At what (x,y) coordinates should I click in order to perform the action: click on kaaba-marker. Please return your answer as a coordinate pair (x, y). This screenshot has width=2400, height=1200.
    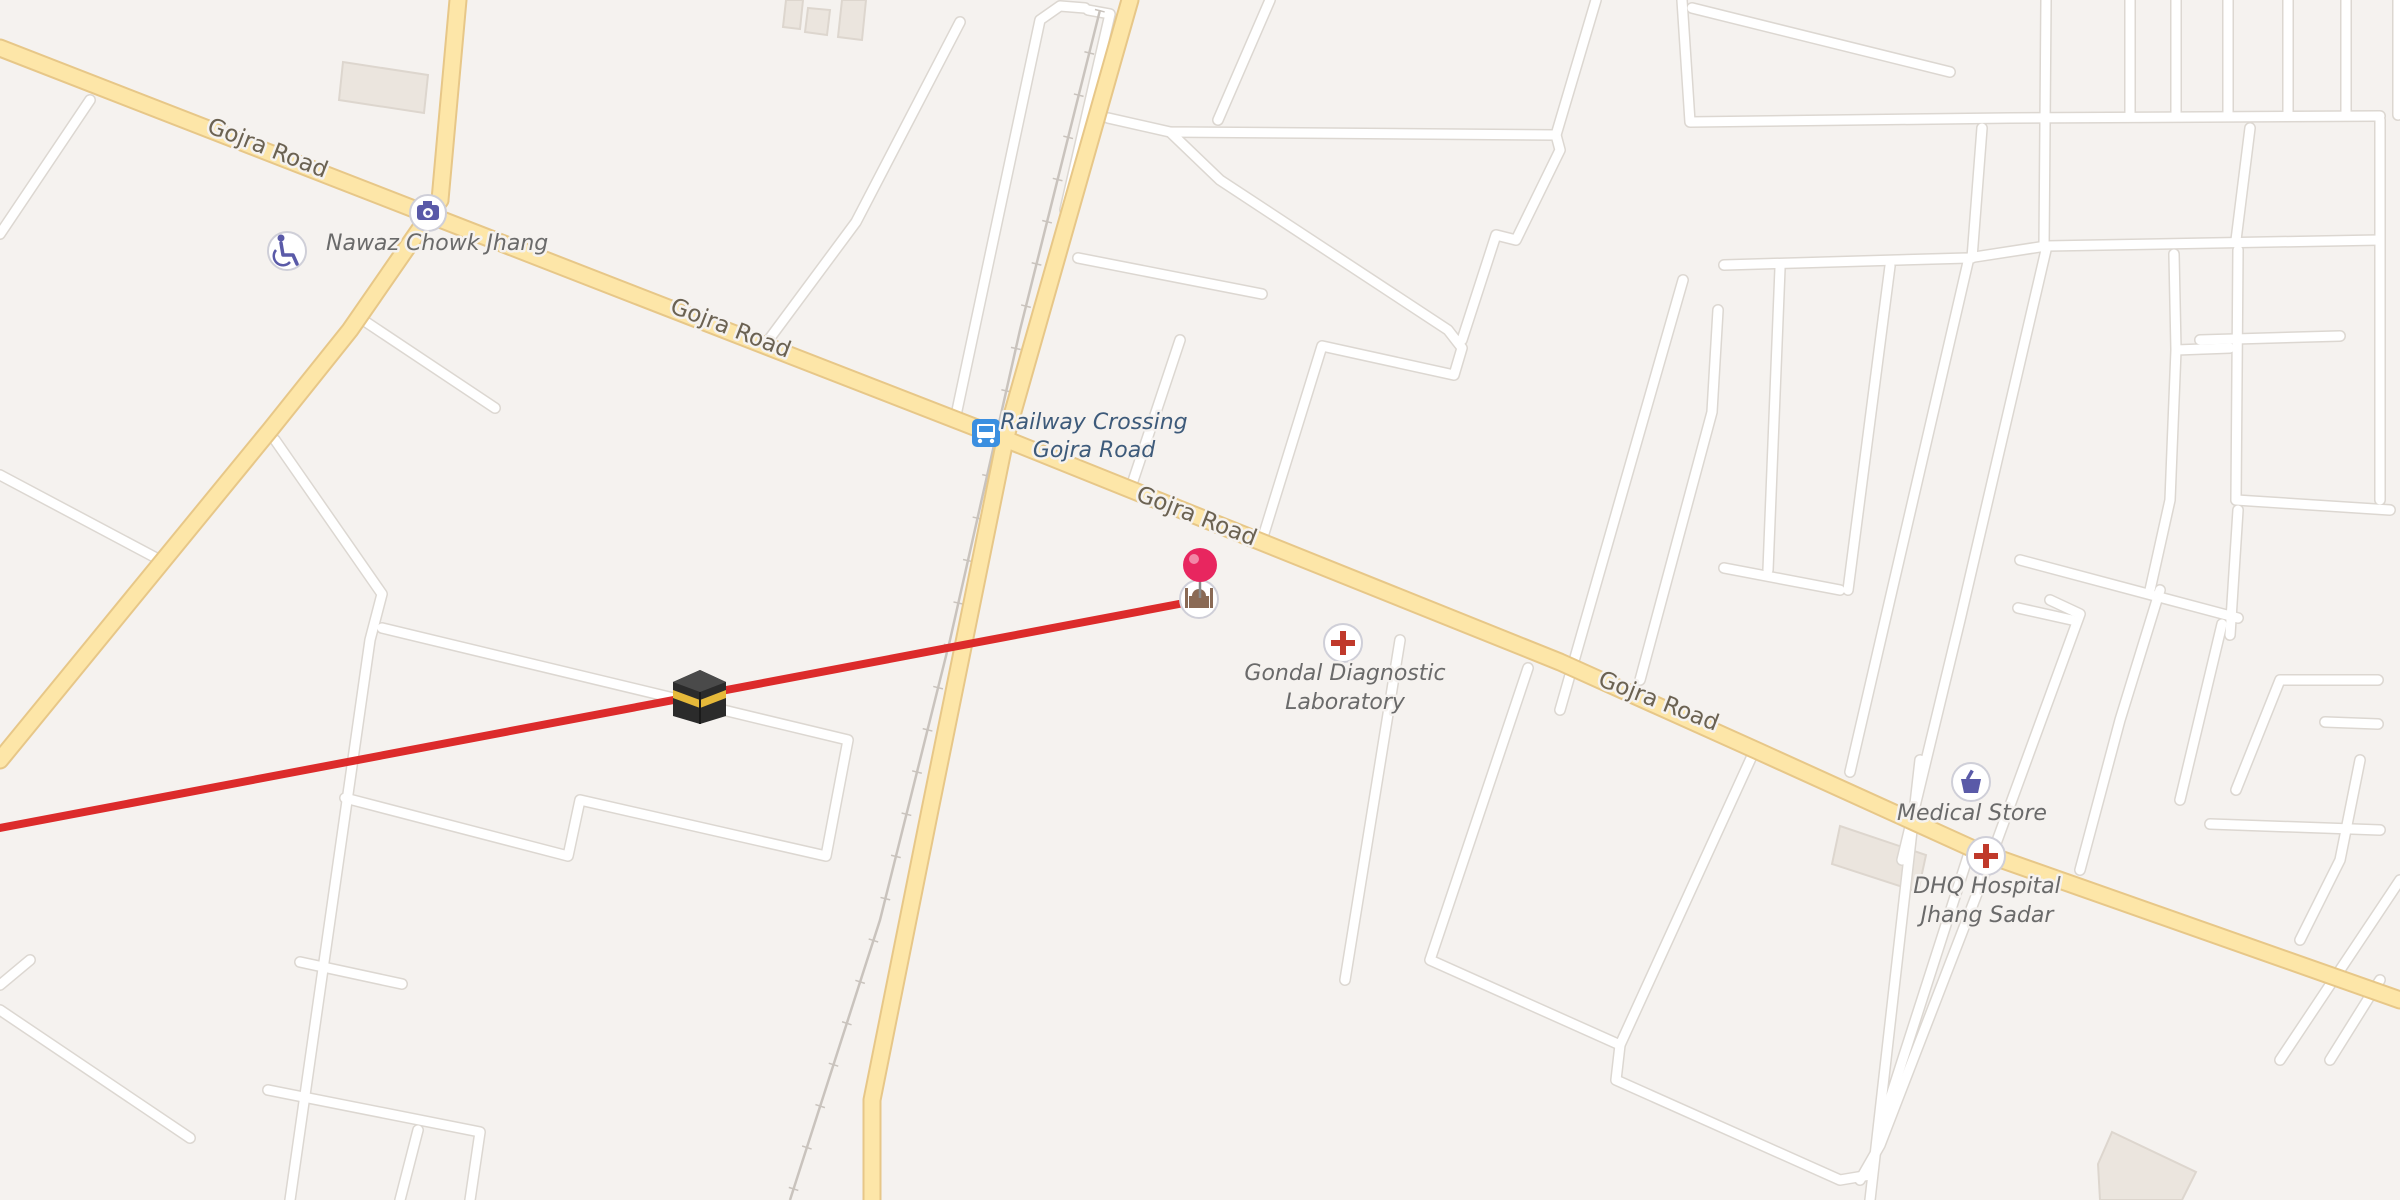
    Looking at the image, I should click on (699, 697).